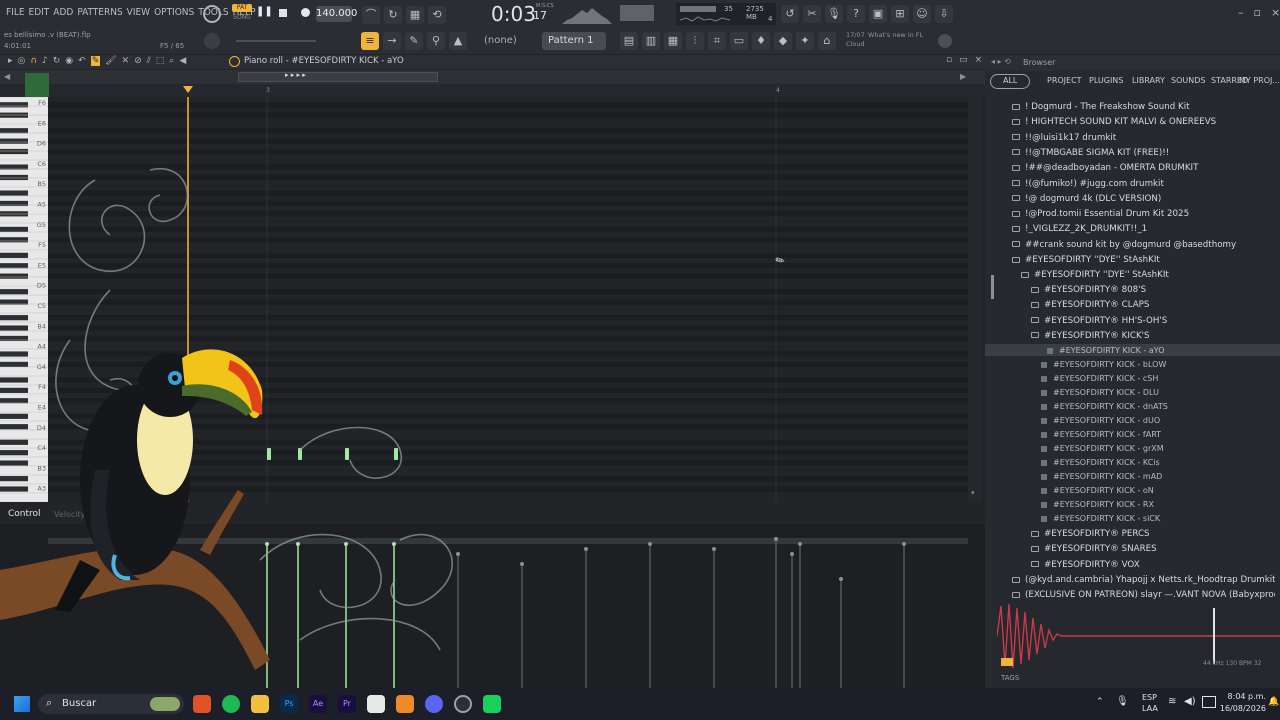 Image resolution: width=1280 pixels, height=720 pixels. Describe the element at coordinates (1153, 305) in the screenshot. I see `browser-folder: #EYESOFDIRTY® CLAPS` at that location.